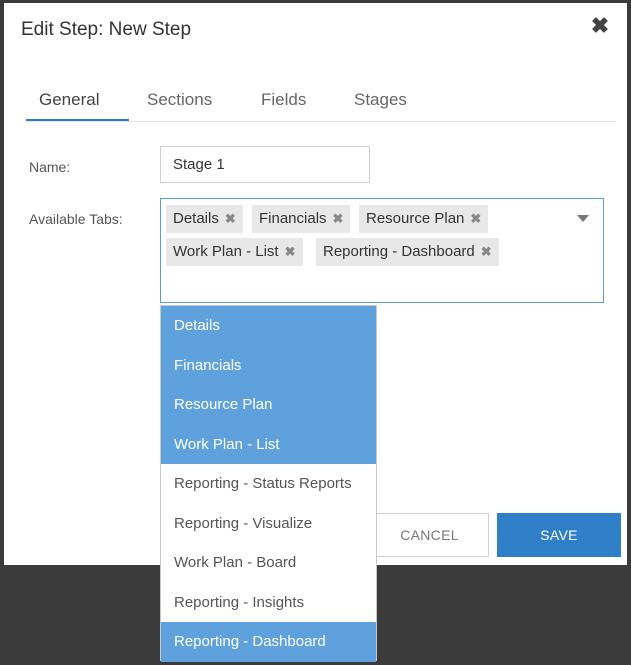 The height and width of the screenshot is (665, 631). What do you see at coordinates (268, 524) in the screenshot?
I see `dropdown-option: Reporting - Visualize` at bounding box center [268, 524].